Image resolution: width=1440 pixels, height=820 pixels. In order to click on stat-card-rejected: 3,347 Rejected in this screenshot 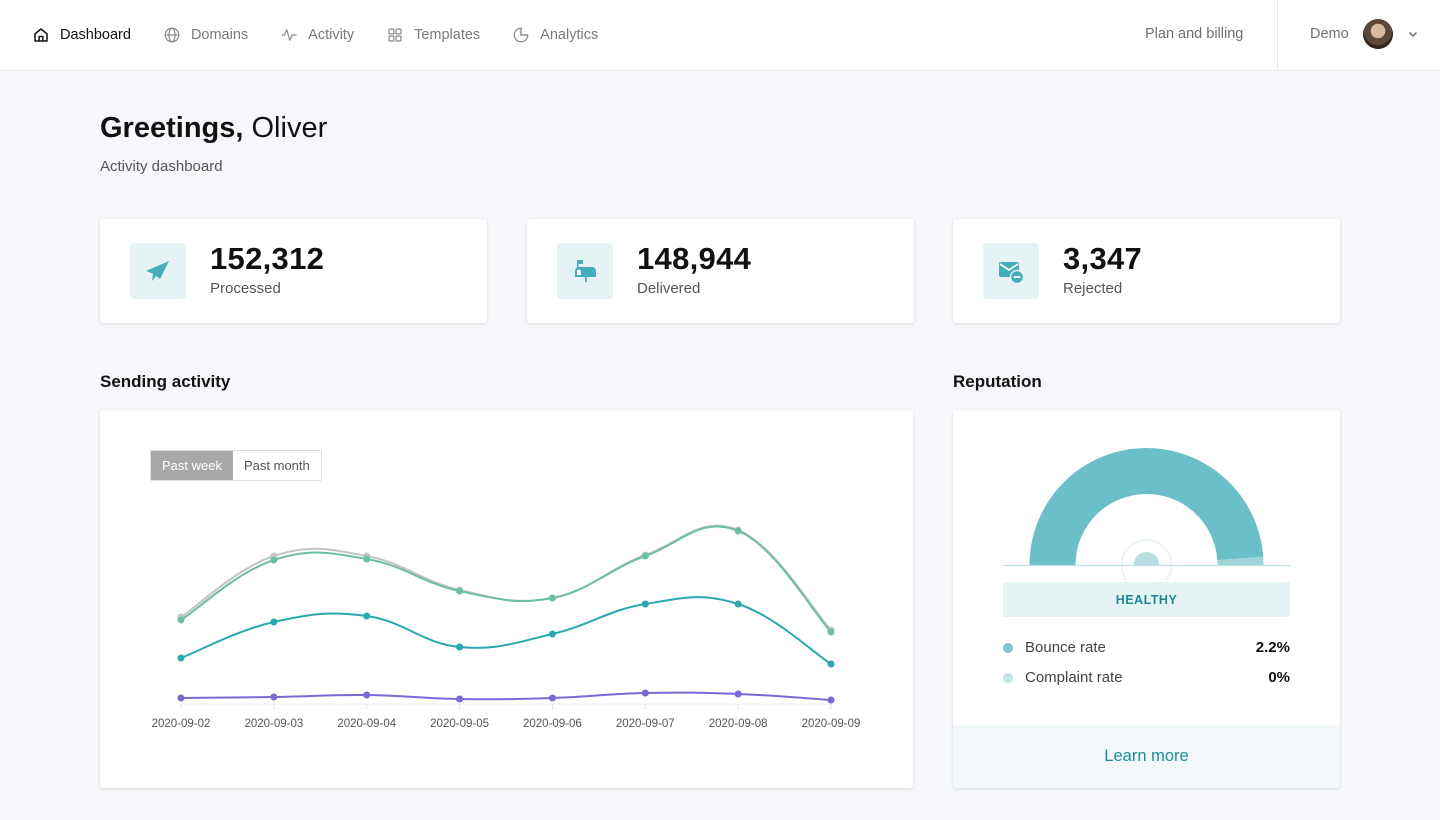, I will do `click(1146, 271)`.